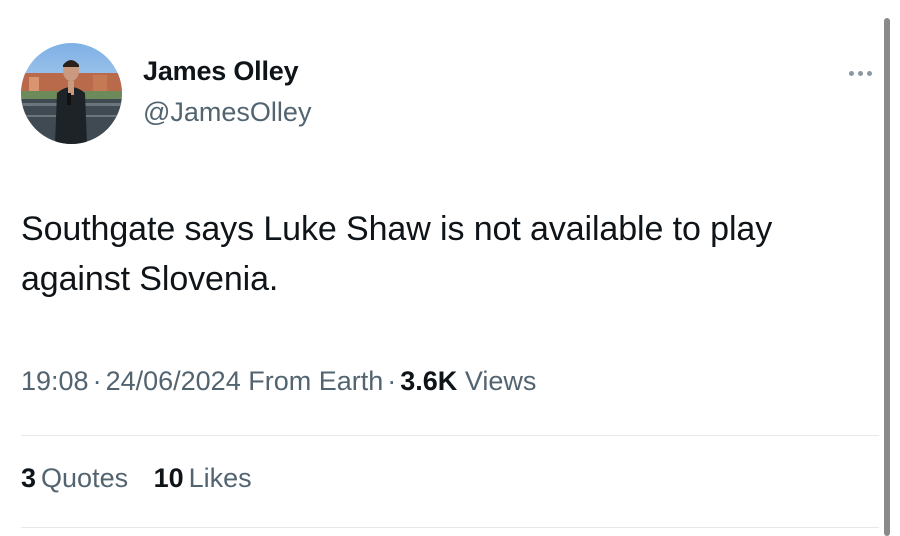  What do you see at coordinates (428, 381) in the screenshot?
I see `views-count: 3.6K` at bounding box center [428, 381].